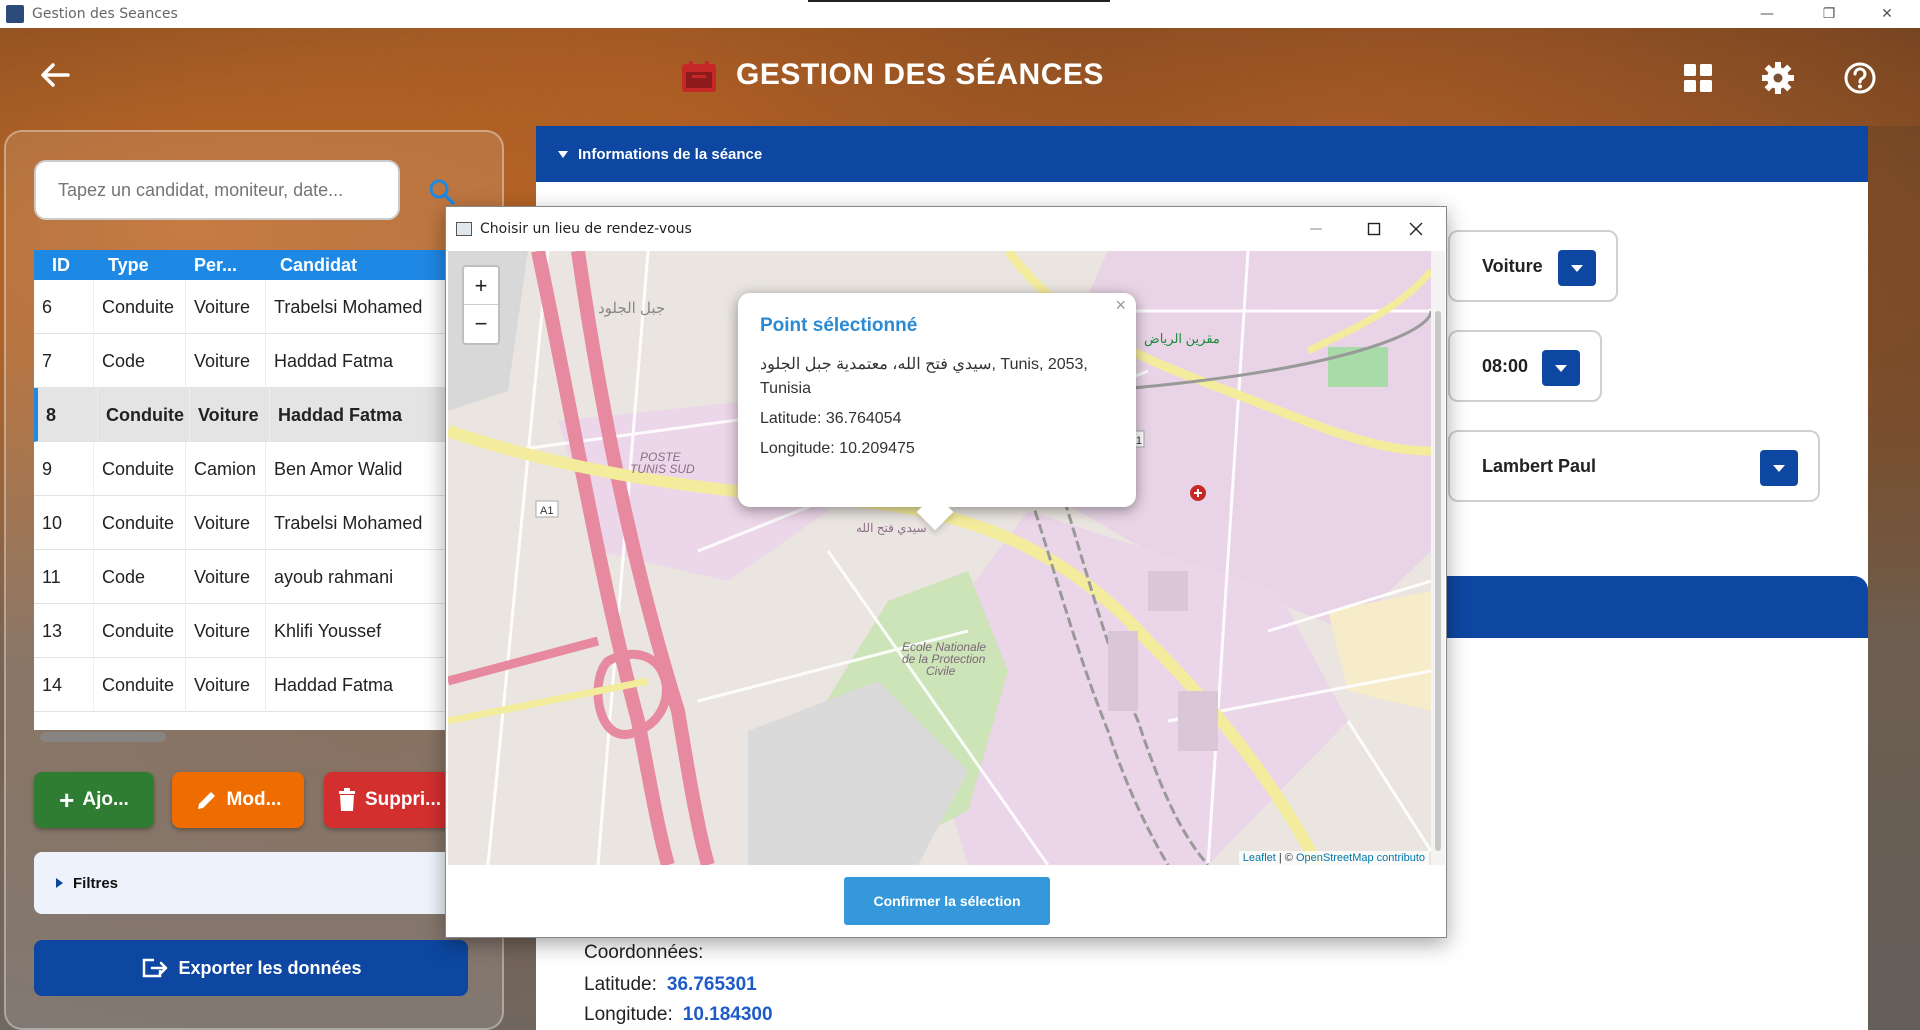  Describe the element at coordinates (356, 630) in the screenshot. I see `cell-candidat: Khlifi Youssef` at that location.